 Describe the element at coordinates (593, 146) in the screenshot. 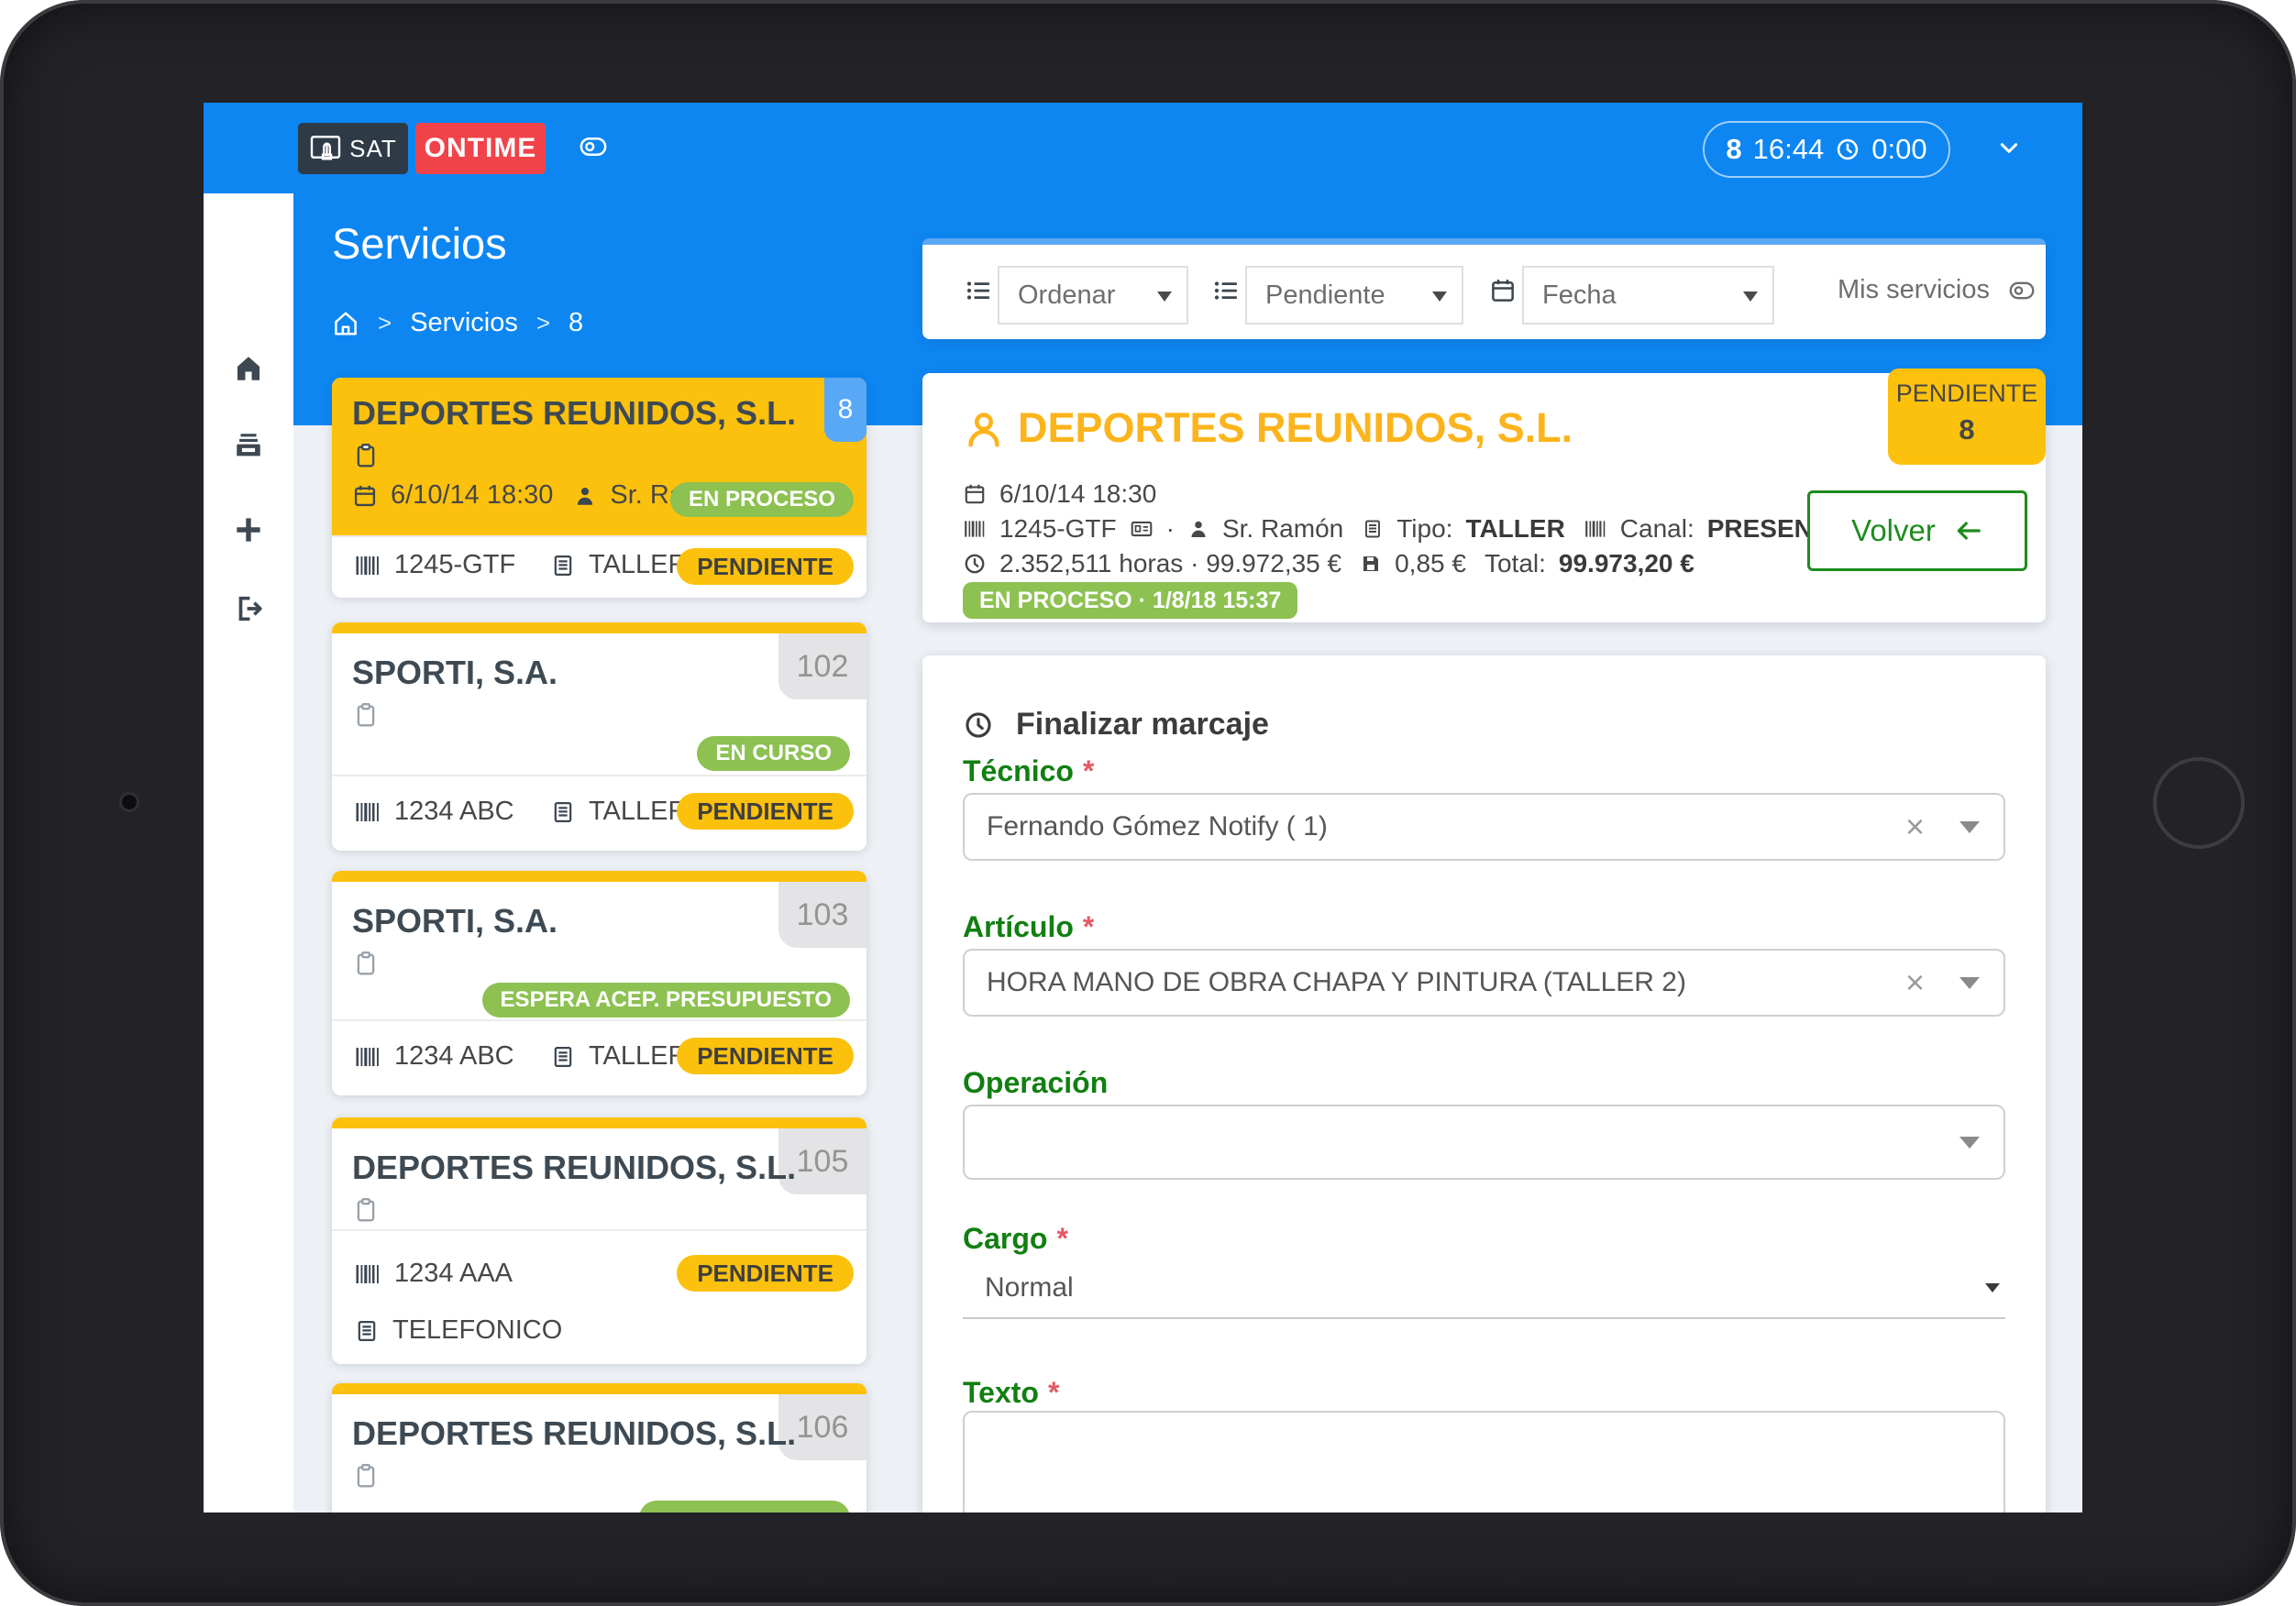

I see `visibility-toggle-icon` at that location.